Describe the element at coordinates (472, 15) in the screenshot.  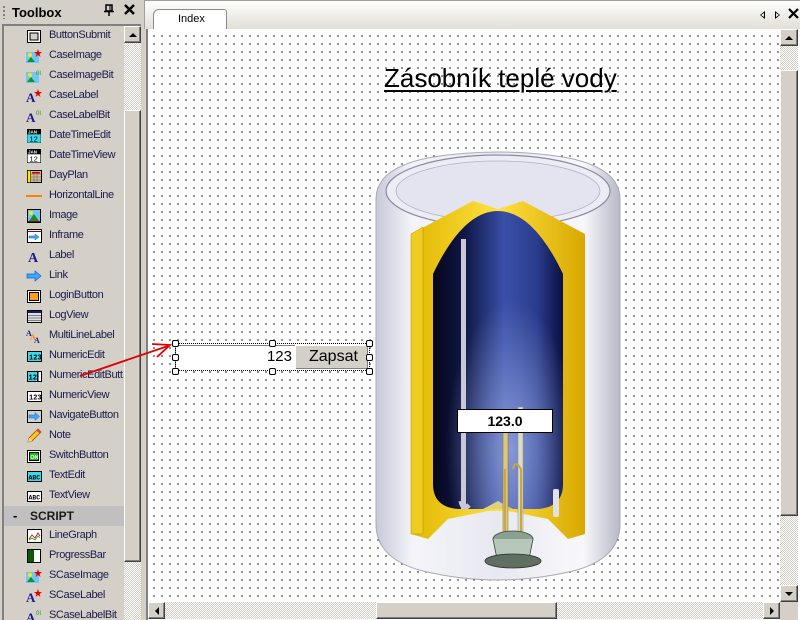
I see `tab-strip: Index` at that location.